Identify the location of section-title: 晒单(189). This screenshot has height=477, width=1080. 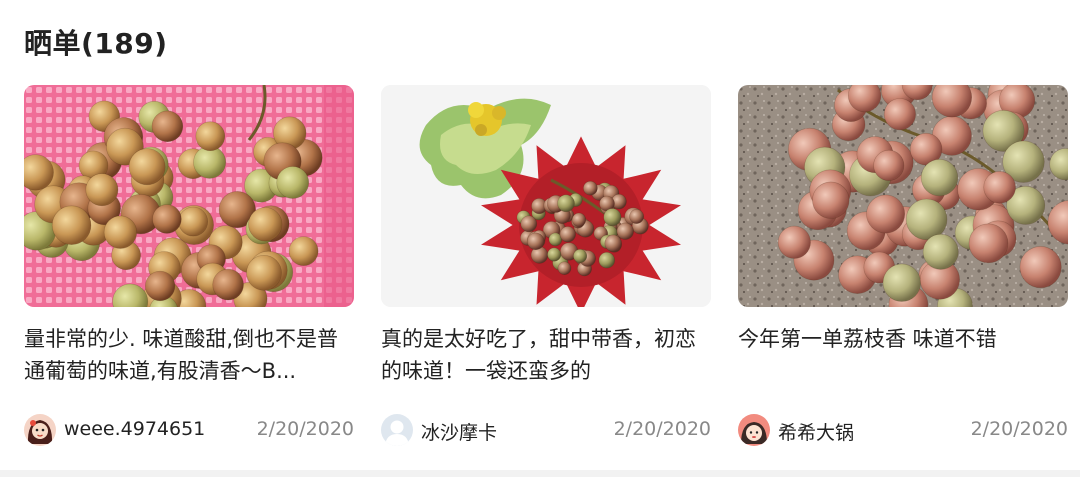
(96, 43).